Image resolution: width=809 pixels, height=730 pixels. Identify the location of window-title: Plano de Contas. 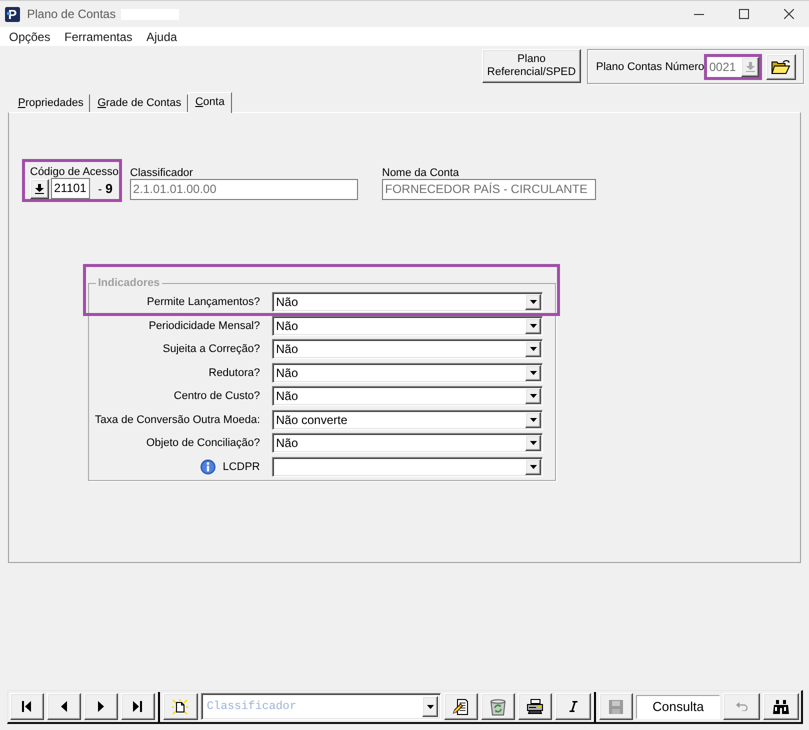
(71, 14).